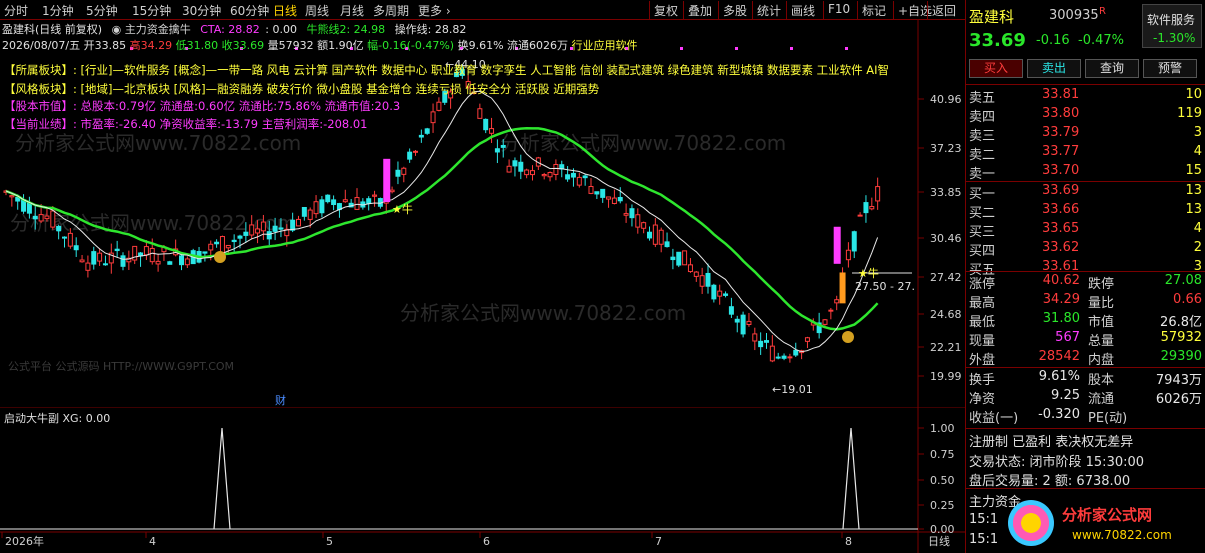 This screenshot has width=1205, height=553. I want to click on bid-label: 买三, so click(982, 232).